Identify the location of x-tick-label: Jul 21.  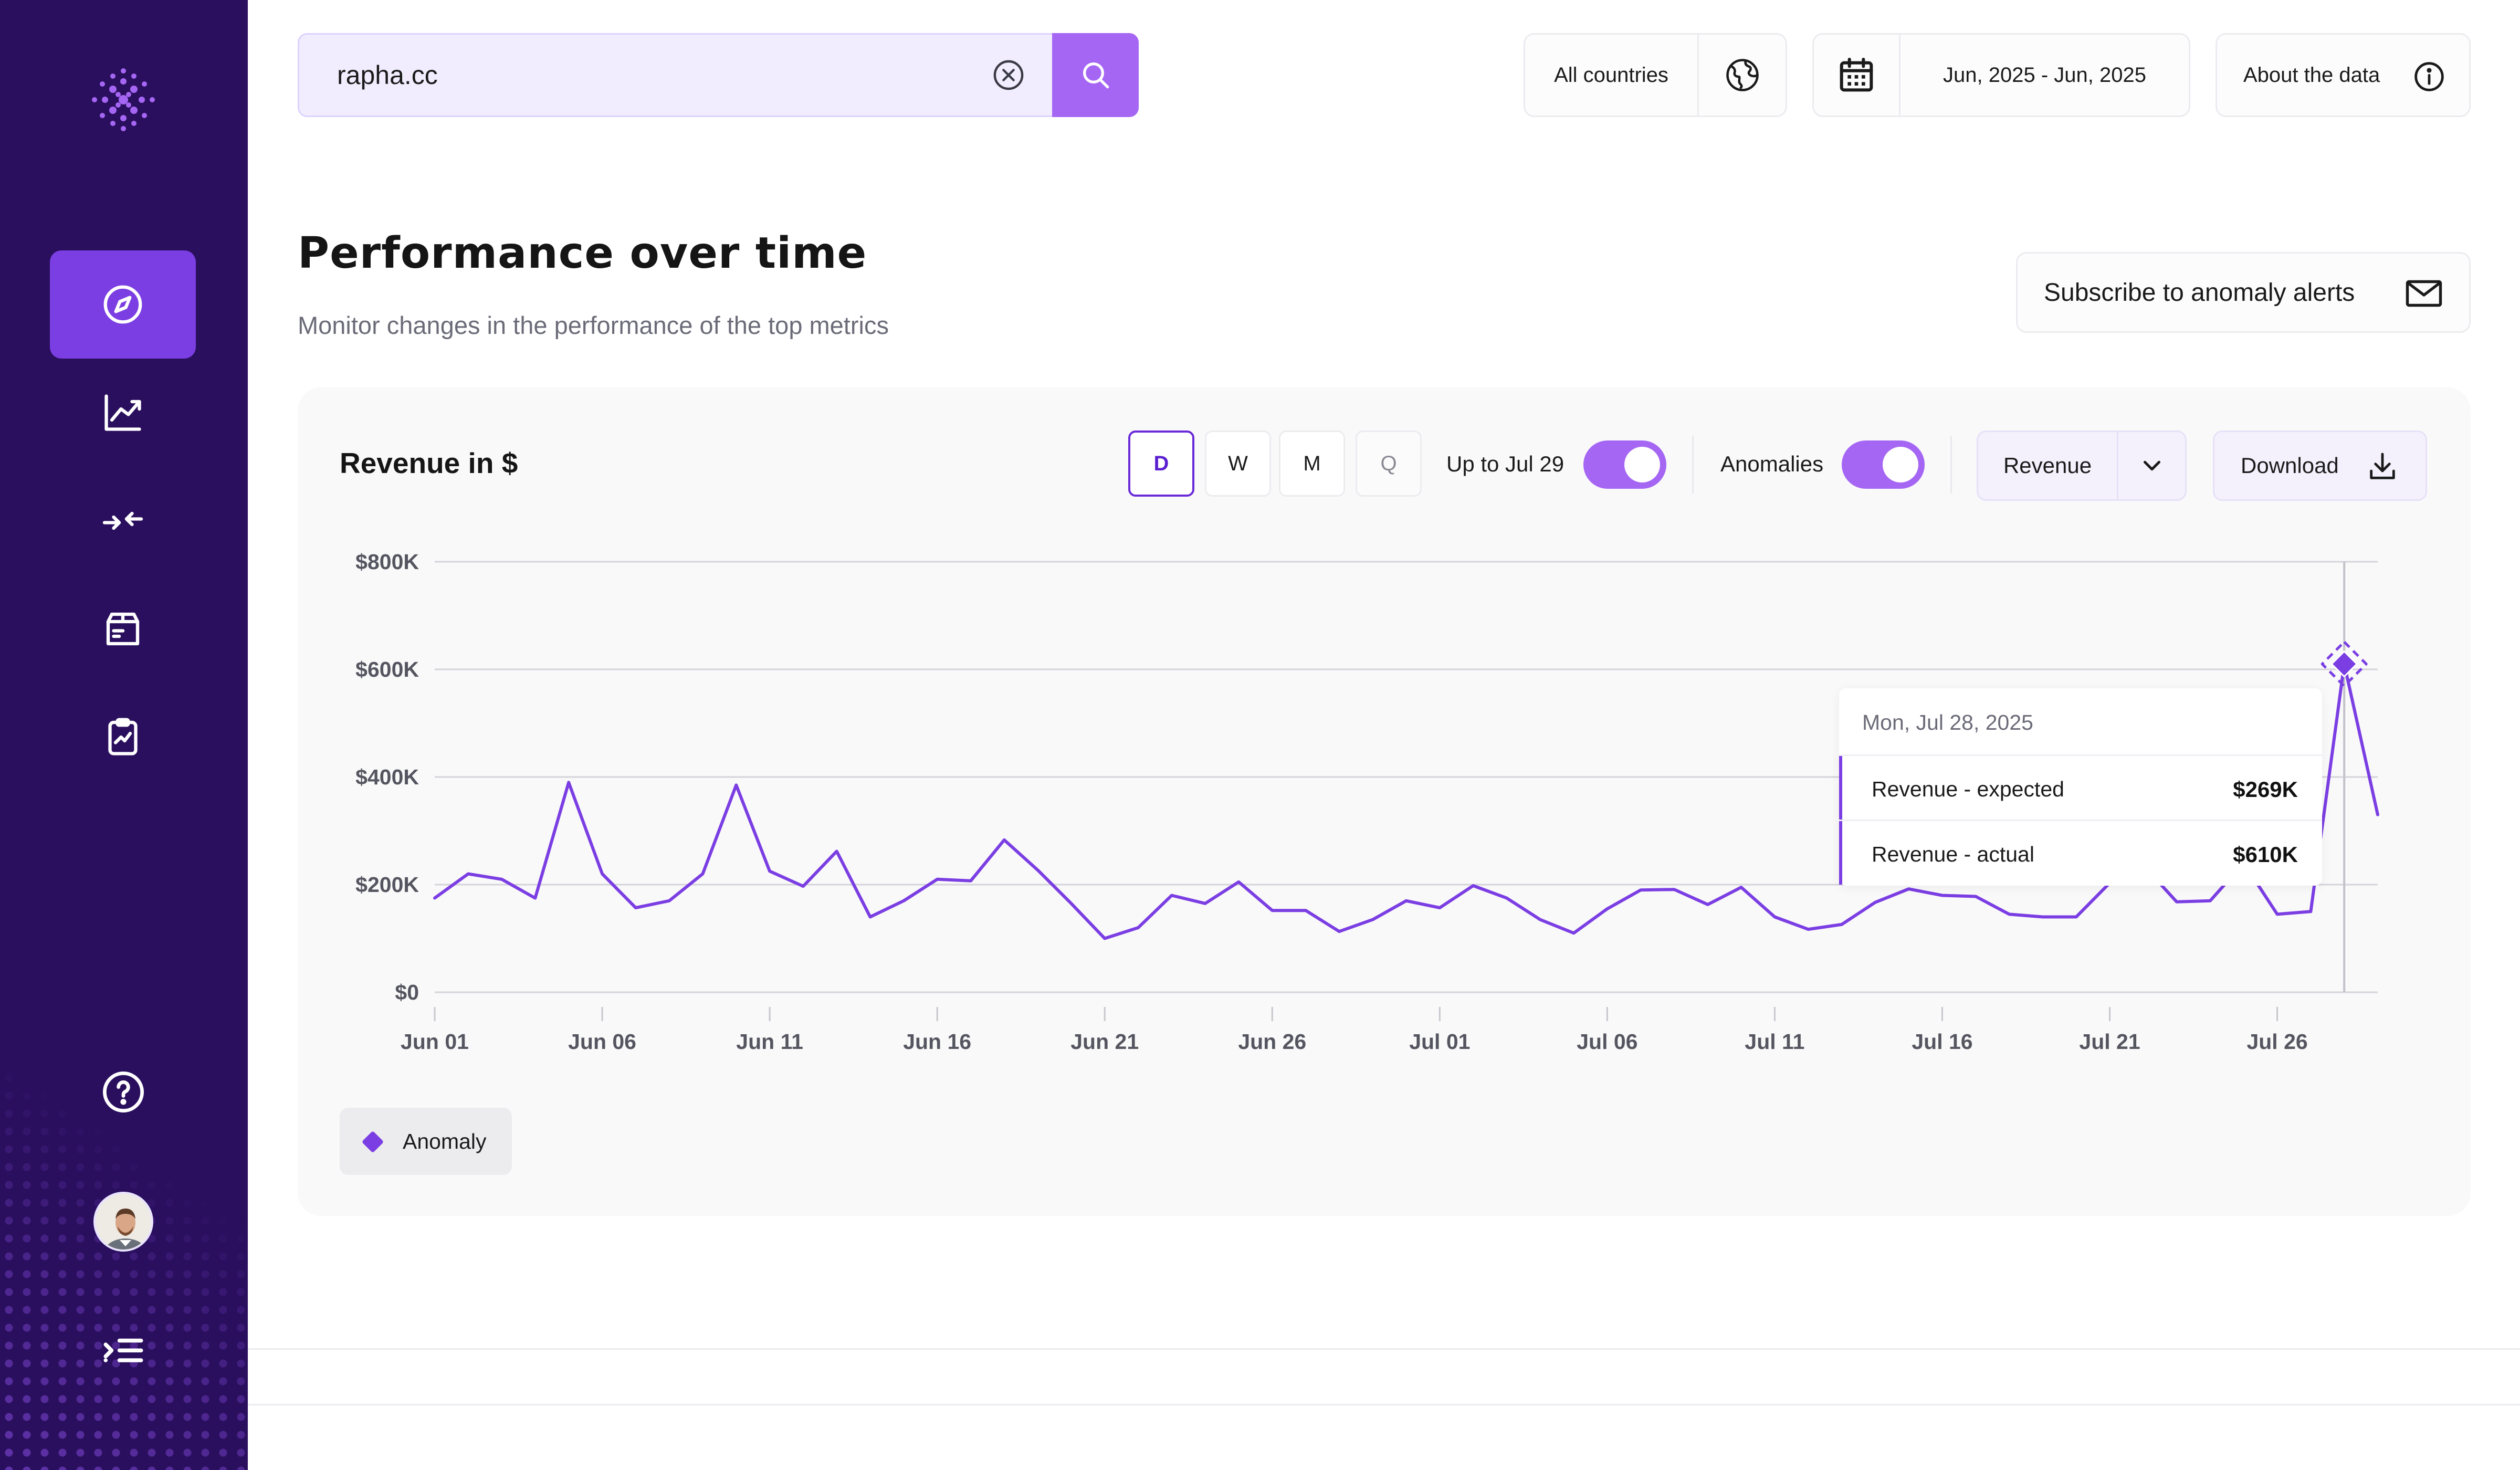
(2109, 1042).